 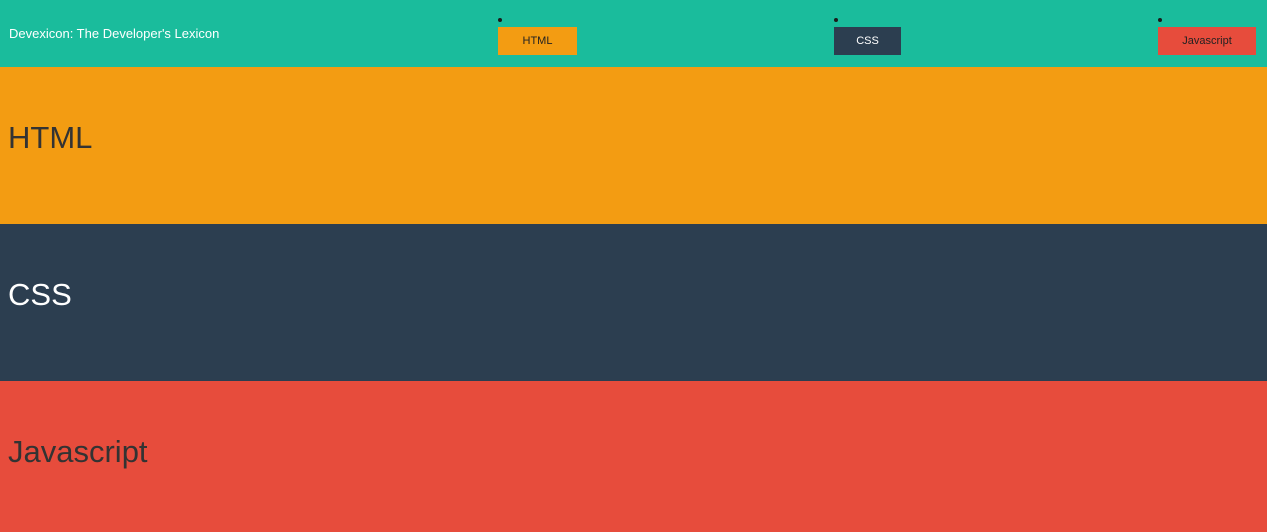 I want to click on nav-button-css: CSS, so click(x=867, y=41).